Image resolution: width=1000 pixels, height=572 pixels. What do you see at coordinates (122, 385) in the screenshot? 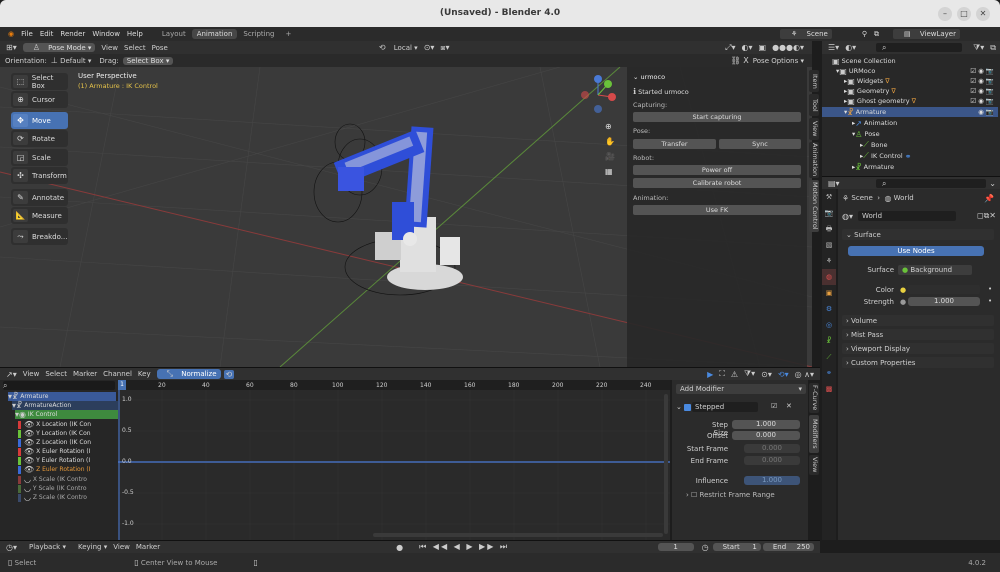
I see `current-frame-indicator: 1` at bounding box center [122, 385].